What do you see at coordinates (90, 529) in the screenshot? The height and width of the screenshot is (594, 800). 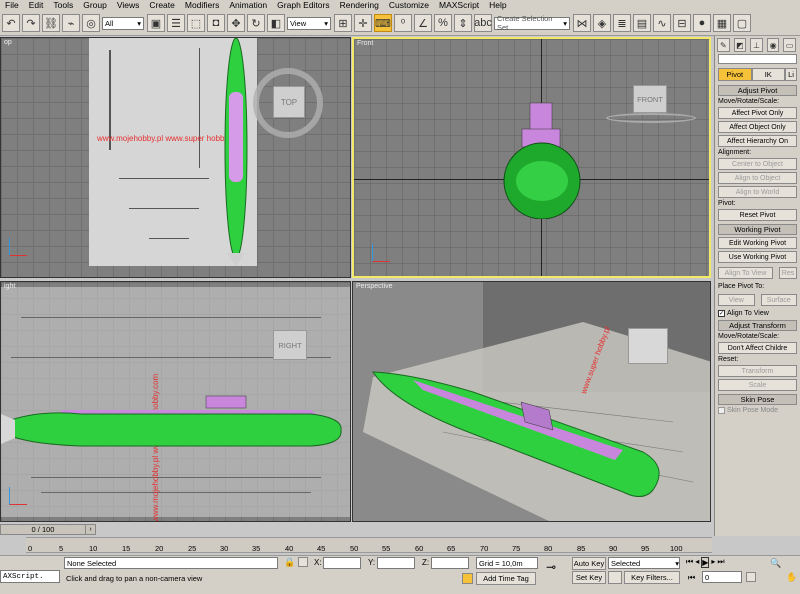 I see `chevron-right-icon: ›` at bounding box center [90, 529].